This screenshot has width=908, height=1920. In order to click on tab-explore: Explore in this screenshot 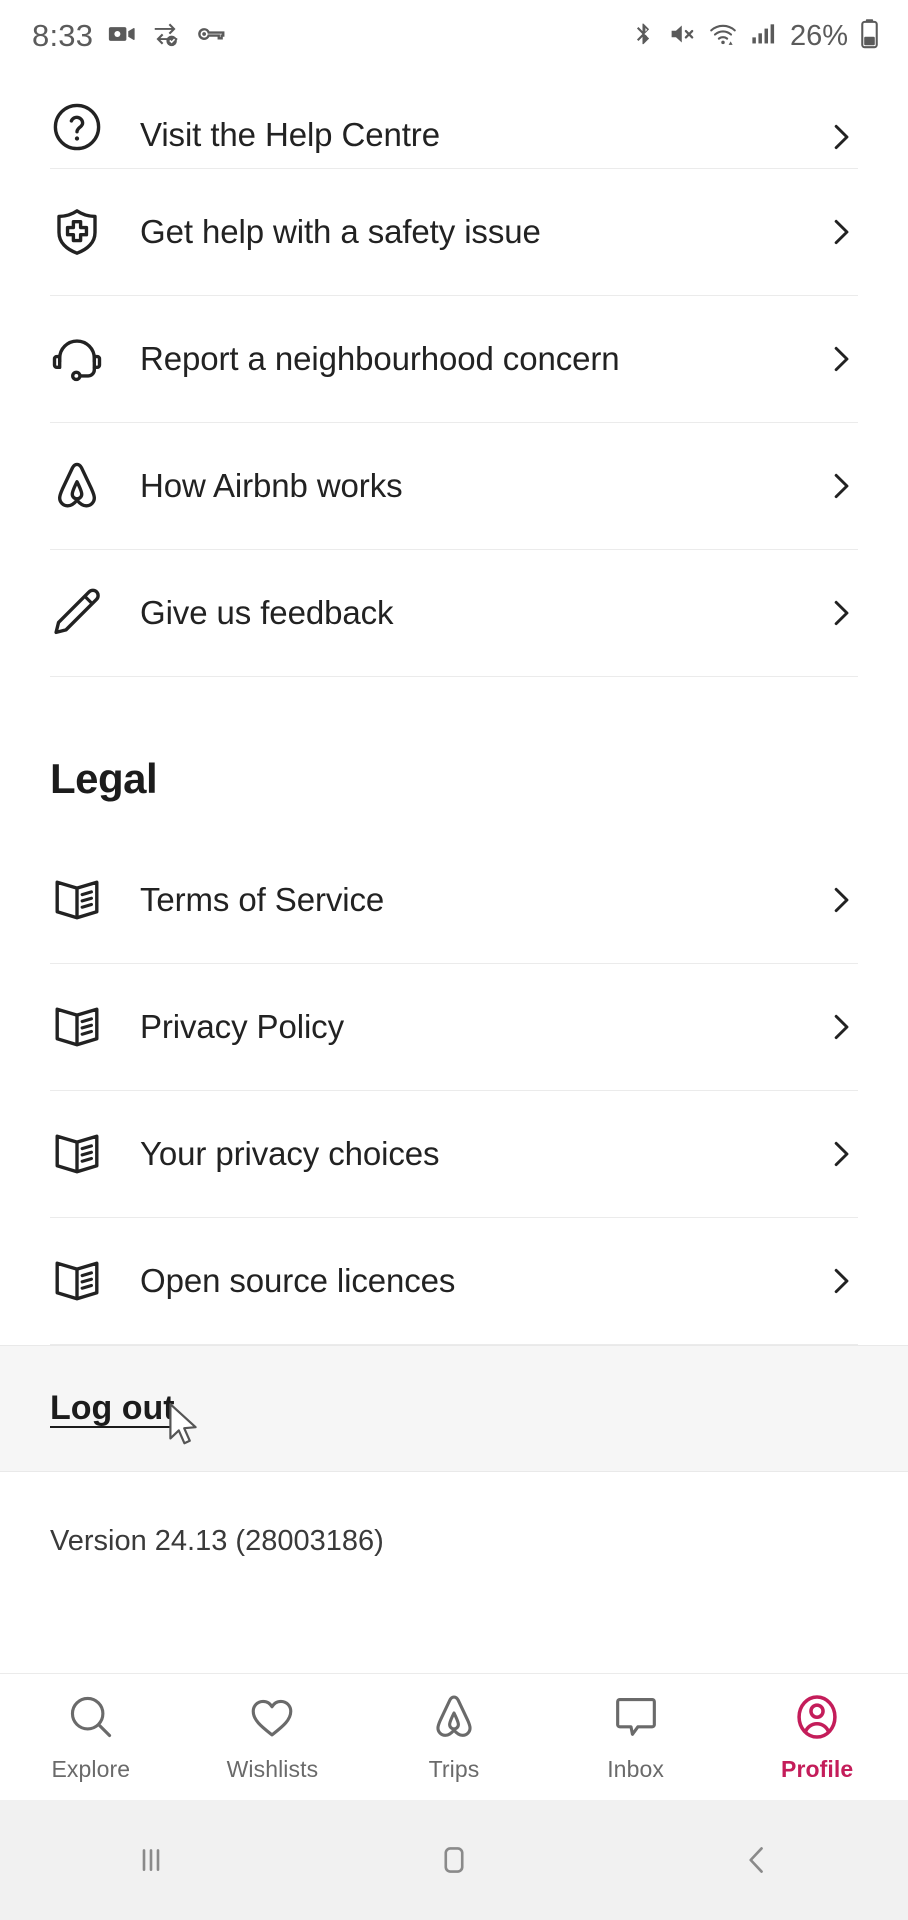, I will do `click(91, 1737)`.